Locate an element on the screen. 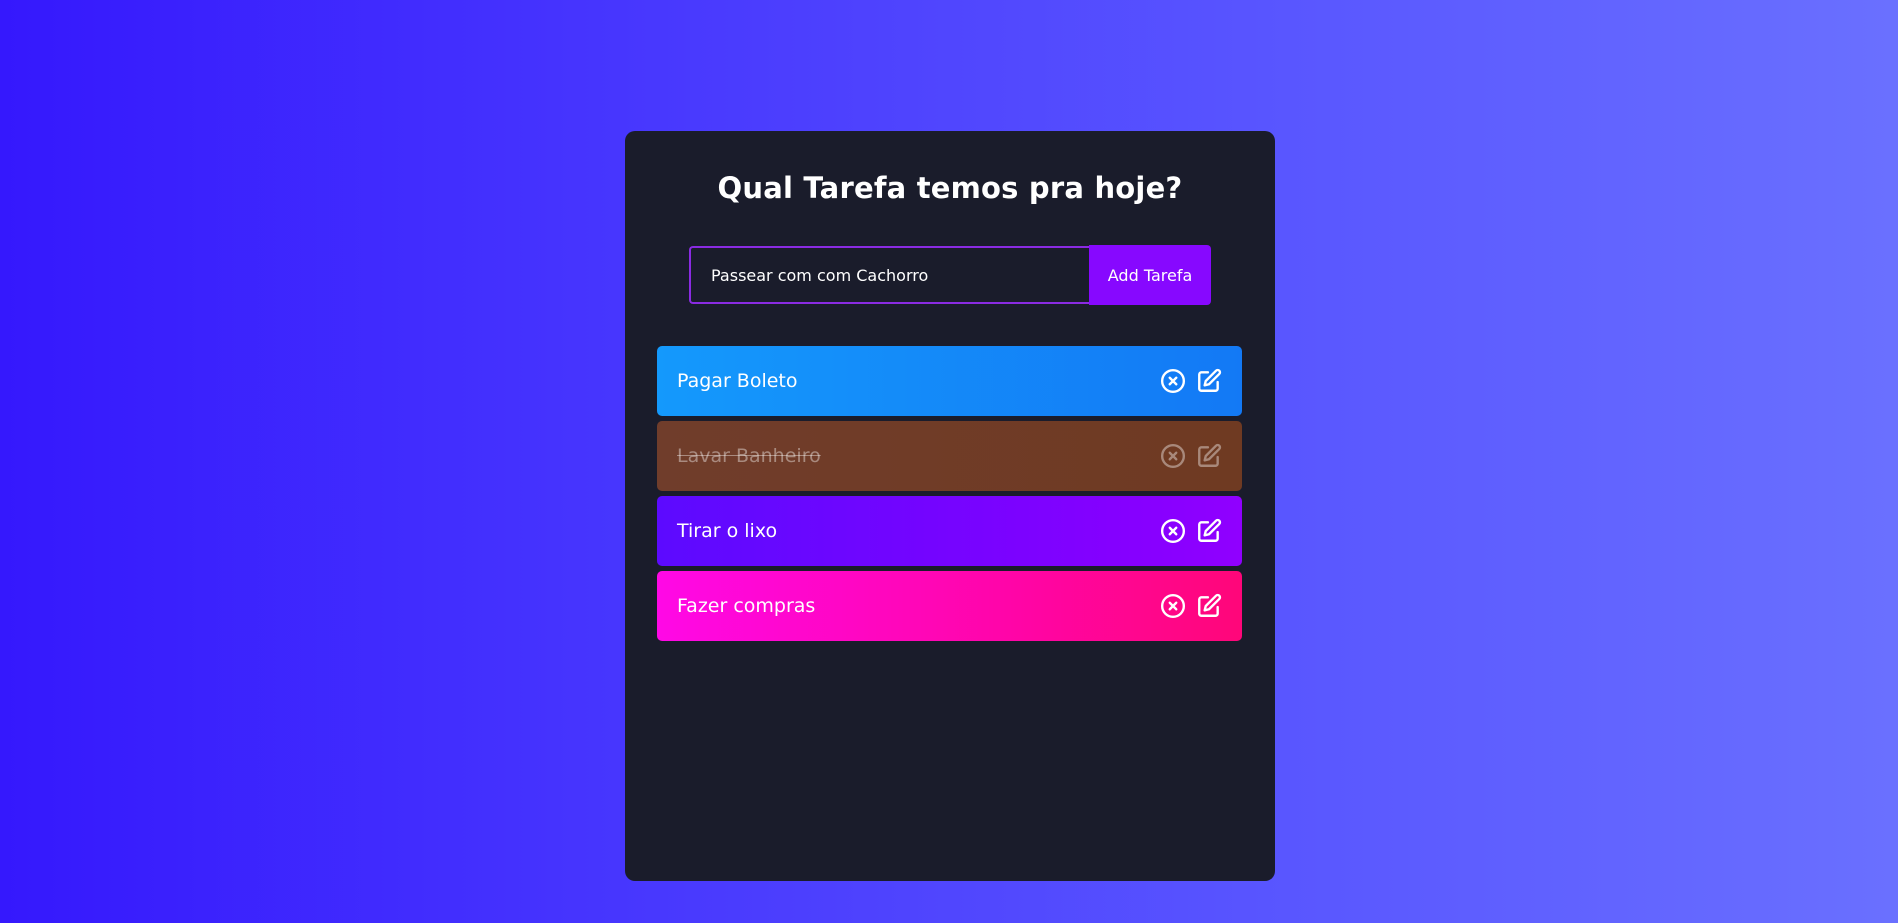 This screenshot has width=1898, height=923. todo-item-text: Pagar Boleto is located at coordinates (737, 381).